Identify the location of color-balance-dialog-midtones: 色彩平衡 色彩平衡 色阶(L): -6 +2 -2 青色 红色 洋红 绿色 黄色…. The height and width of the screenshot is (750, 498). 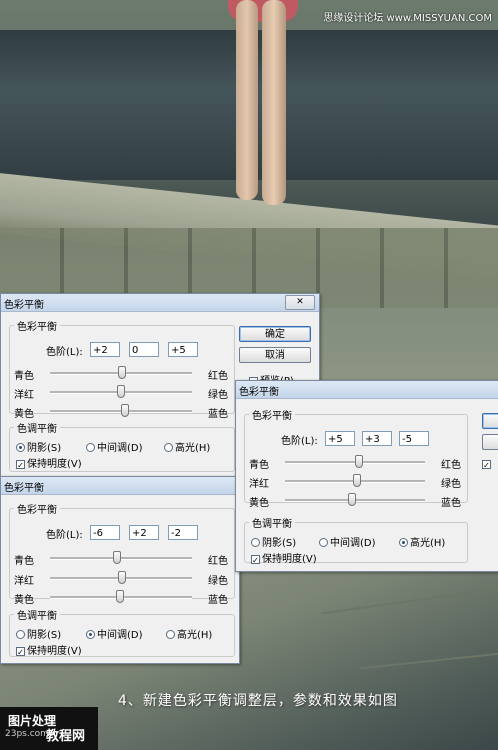
(120, 570).